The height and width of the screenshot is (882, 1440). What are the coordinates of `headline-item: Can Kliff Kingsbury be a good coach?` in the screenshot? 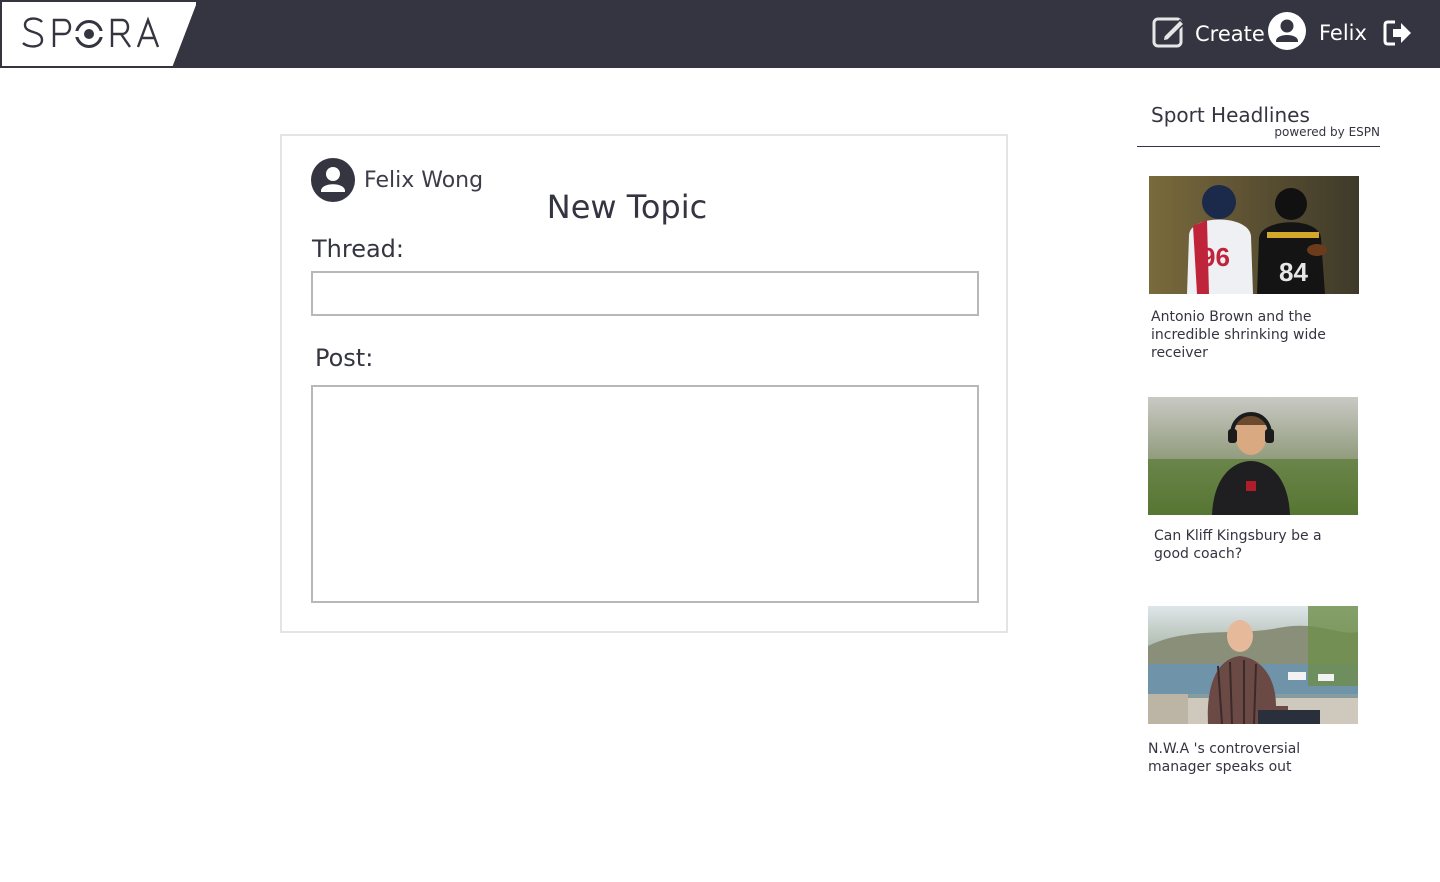 It's located at (1254, 480).